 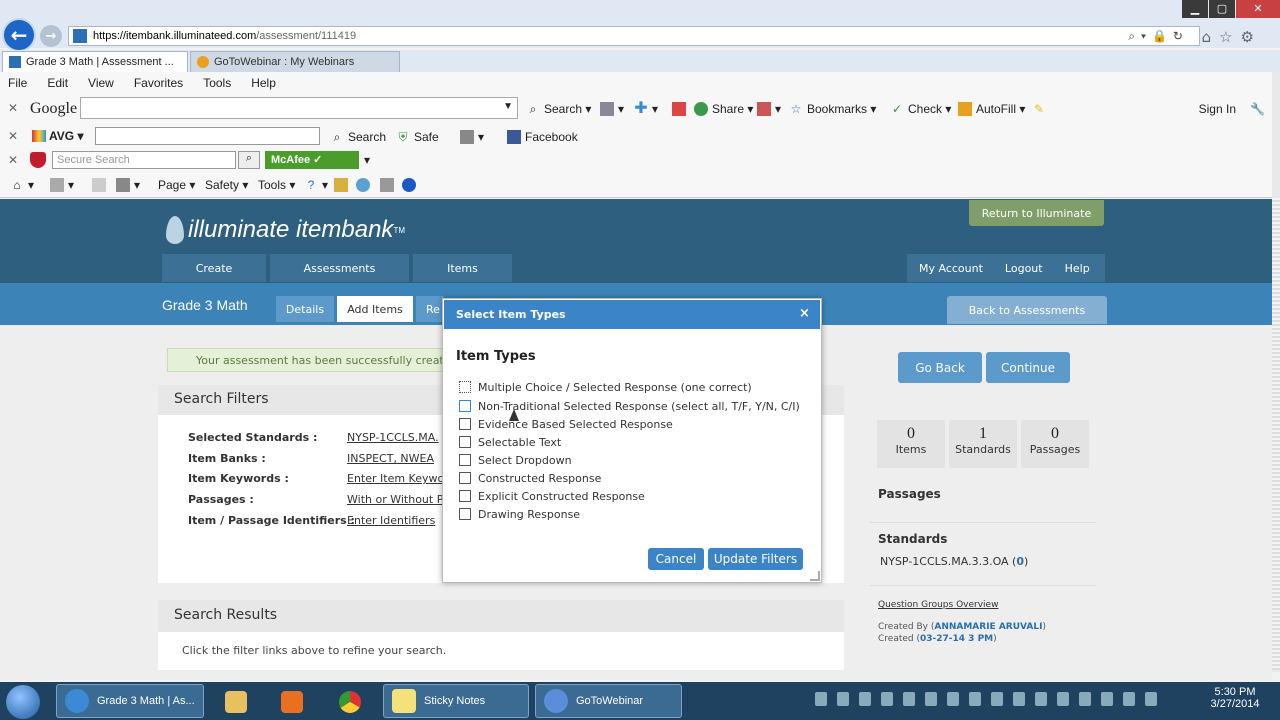 I want to click on google-search-input: ▼, so click(x=299, y=108).